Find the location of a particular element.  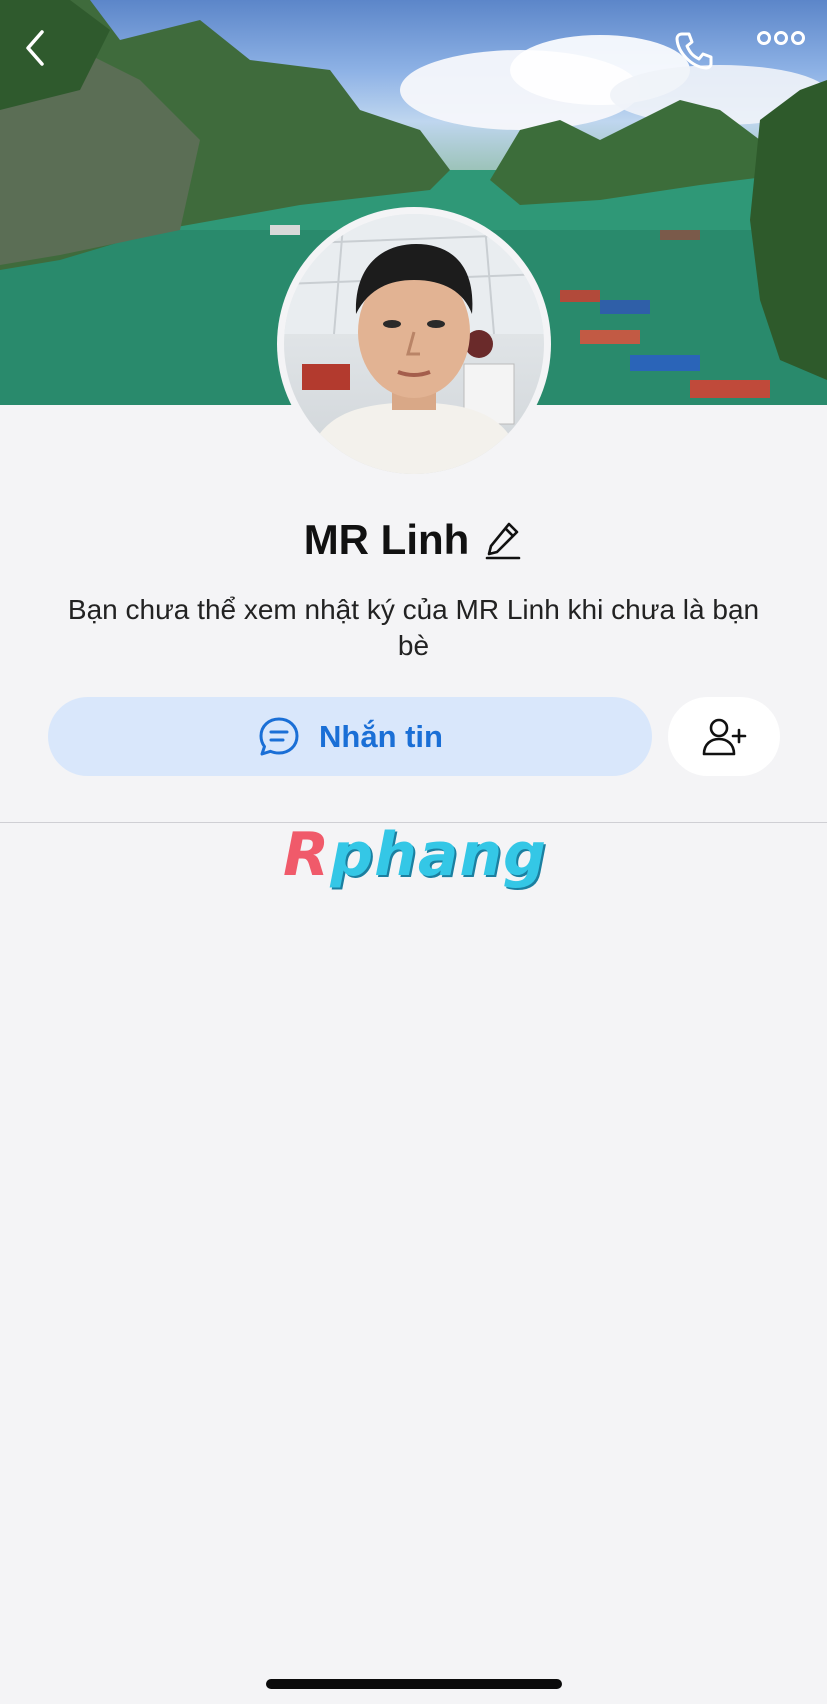

watermark-first-letter: R is located at coordinates (306, 855).